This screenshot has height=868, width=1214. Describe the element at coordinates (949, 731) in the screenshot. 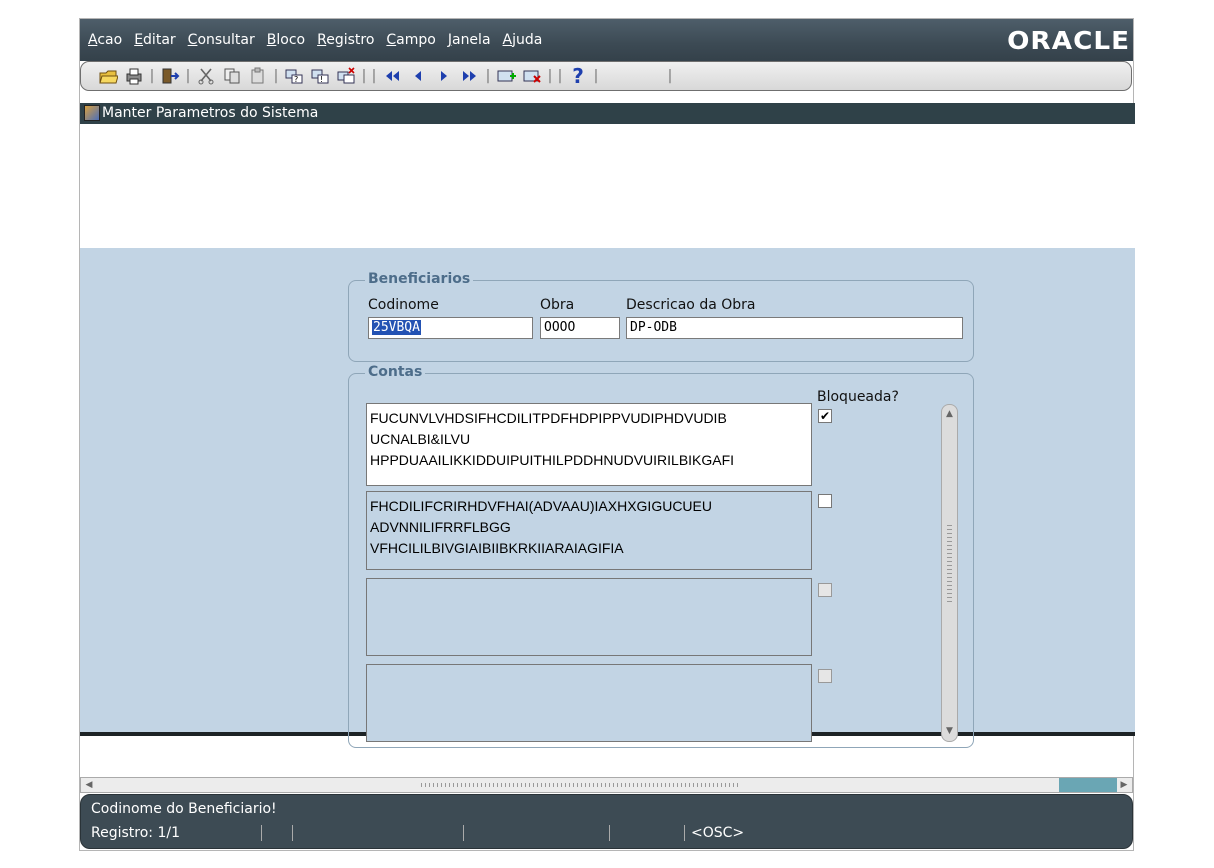

I see `scroll-down-icon: ▼` at that location.